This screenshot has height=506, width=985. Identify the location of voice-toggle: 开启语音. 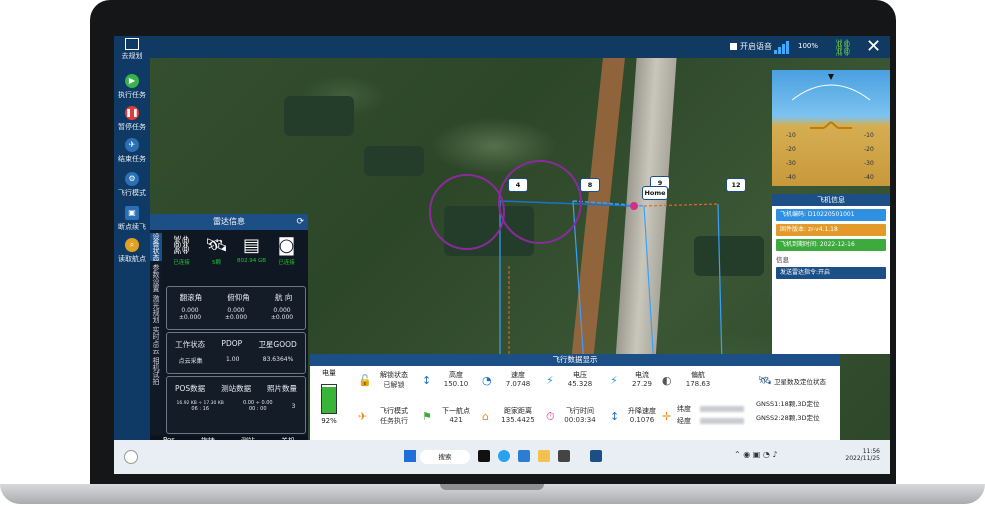
(751, 46).